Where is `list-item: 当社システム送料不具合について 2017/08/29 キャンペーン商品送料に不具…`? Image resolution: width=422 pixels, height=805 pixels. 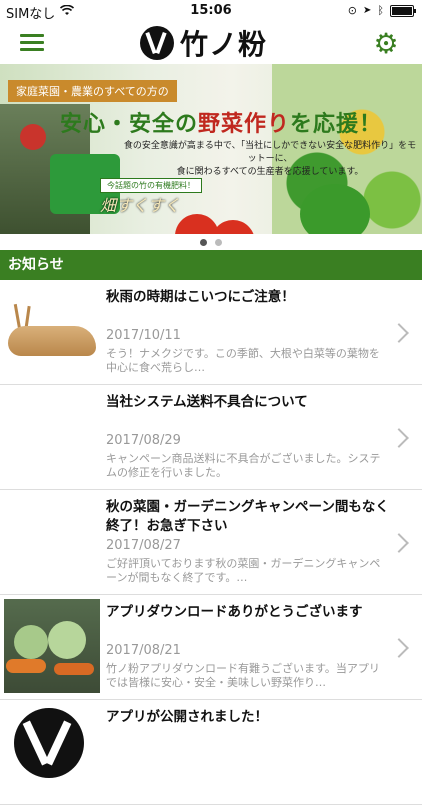 list-item: 当社システム送料不具合について 2017/08/29 キャンペーン商品送料に不具… is located at coordinates (211, 437).